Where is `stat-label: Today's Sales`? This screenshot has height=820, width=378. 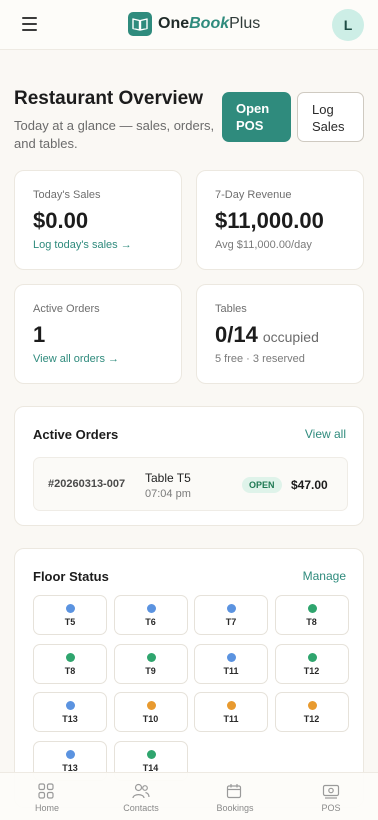
stat-label: Today's Sales is located at coordinates (67, 195).